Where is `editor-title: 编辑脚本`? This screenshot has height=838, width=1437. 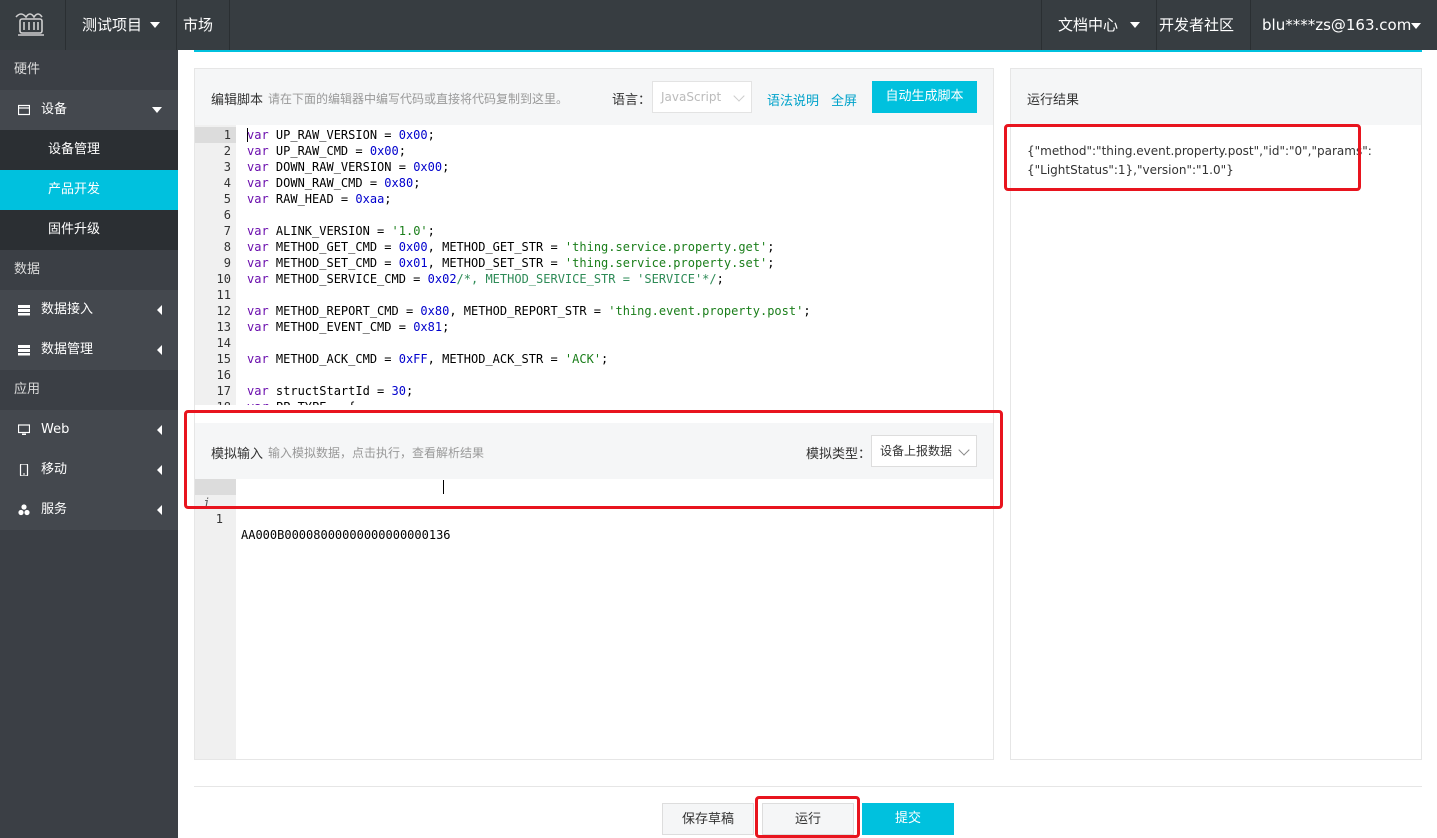
editor-title: 编辑脚本 is located at coordinates (237, 100).